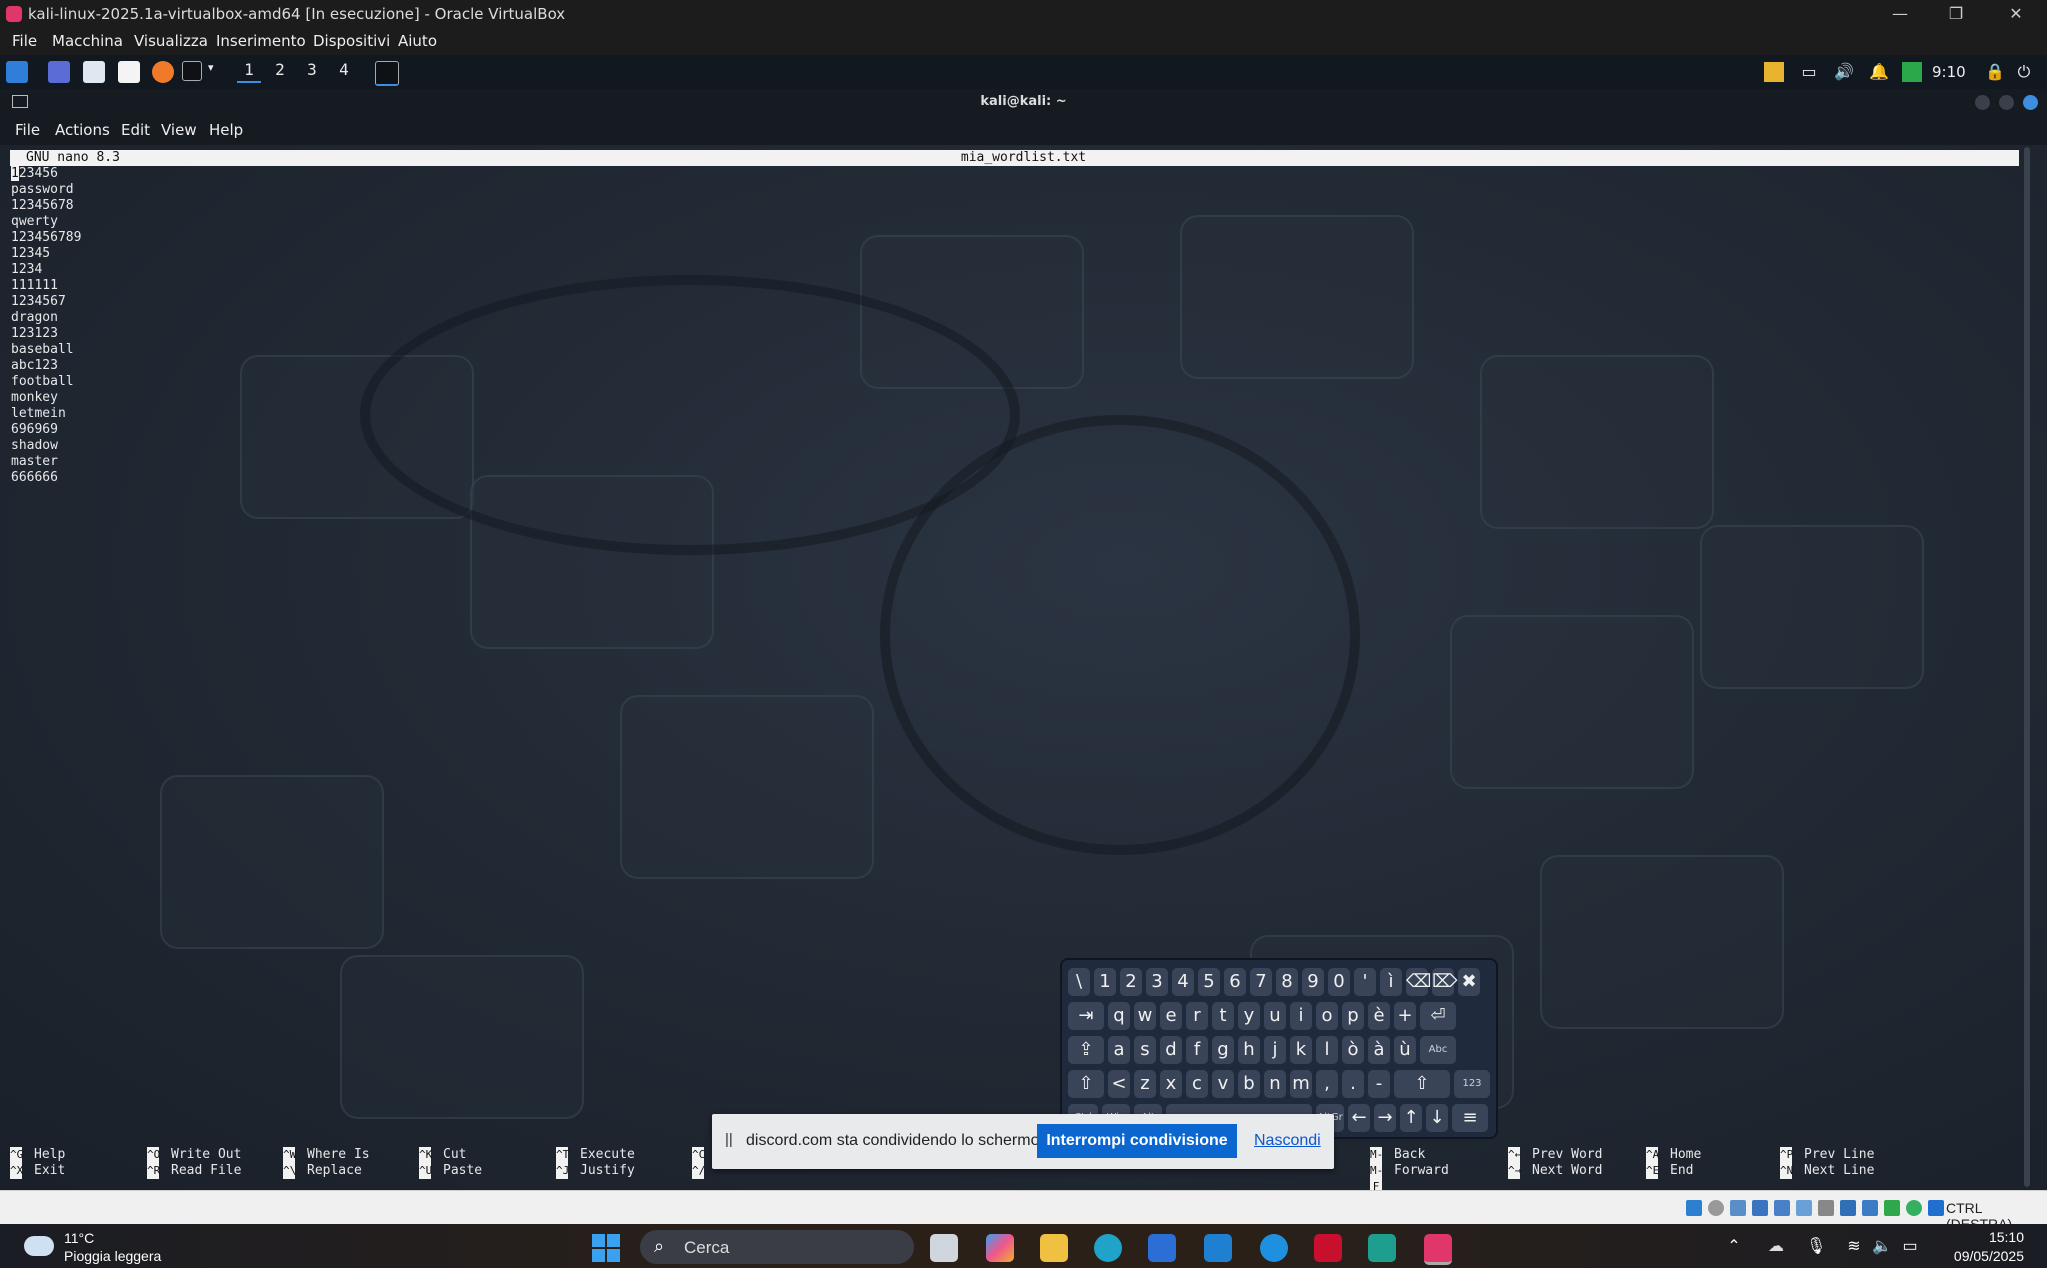 The height and width of the screenshot is (1268, 2047). I want to click on panel-clock: 9:10, so click(1949, 72).